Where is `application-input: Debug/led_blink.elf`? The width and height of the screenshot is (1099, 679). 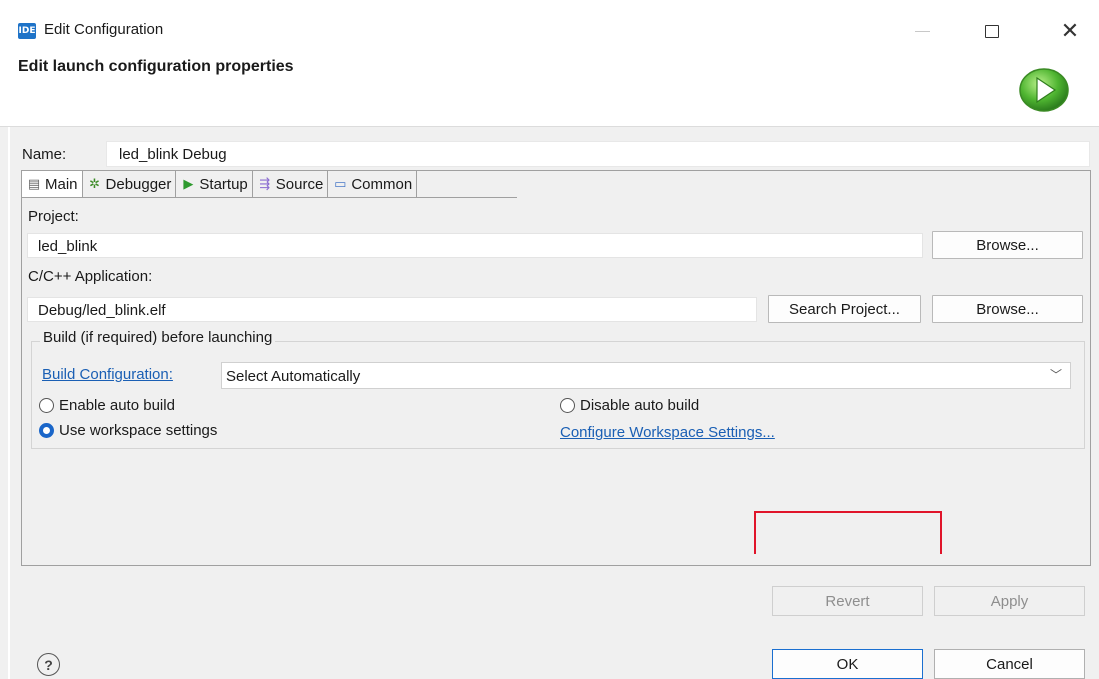
application-input: Debug/led_blink.elf is located at coordinates (392, 309).